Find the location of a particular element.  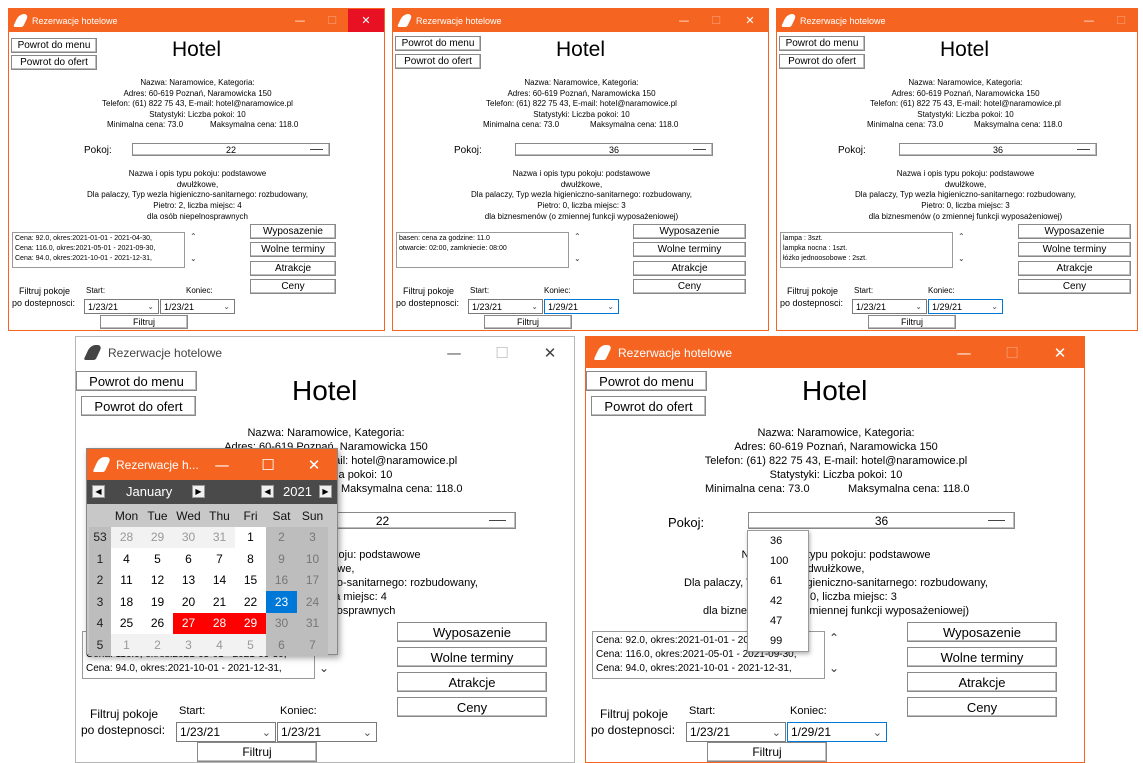

calendar-day: 5 is located at coordinates (250, 645).